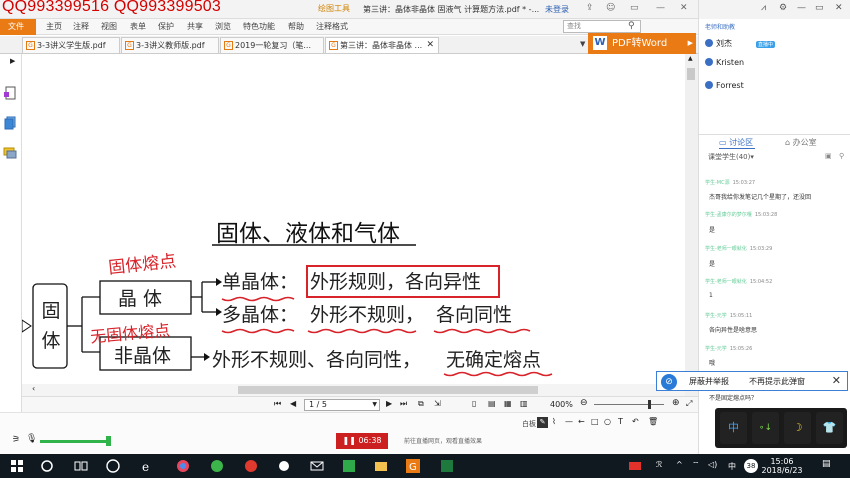  I want to click on trash-icon: 🗑, so click(653, 421).